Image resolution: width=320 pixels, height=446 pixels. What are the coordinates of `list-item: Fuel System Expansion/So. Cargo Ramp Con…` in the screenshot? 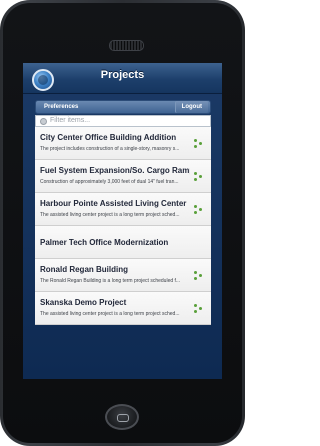 It's located at (123, 176).